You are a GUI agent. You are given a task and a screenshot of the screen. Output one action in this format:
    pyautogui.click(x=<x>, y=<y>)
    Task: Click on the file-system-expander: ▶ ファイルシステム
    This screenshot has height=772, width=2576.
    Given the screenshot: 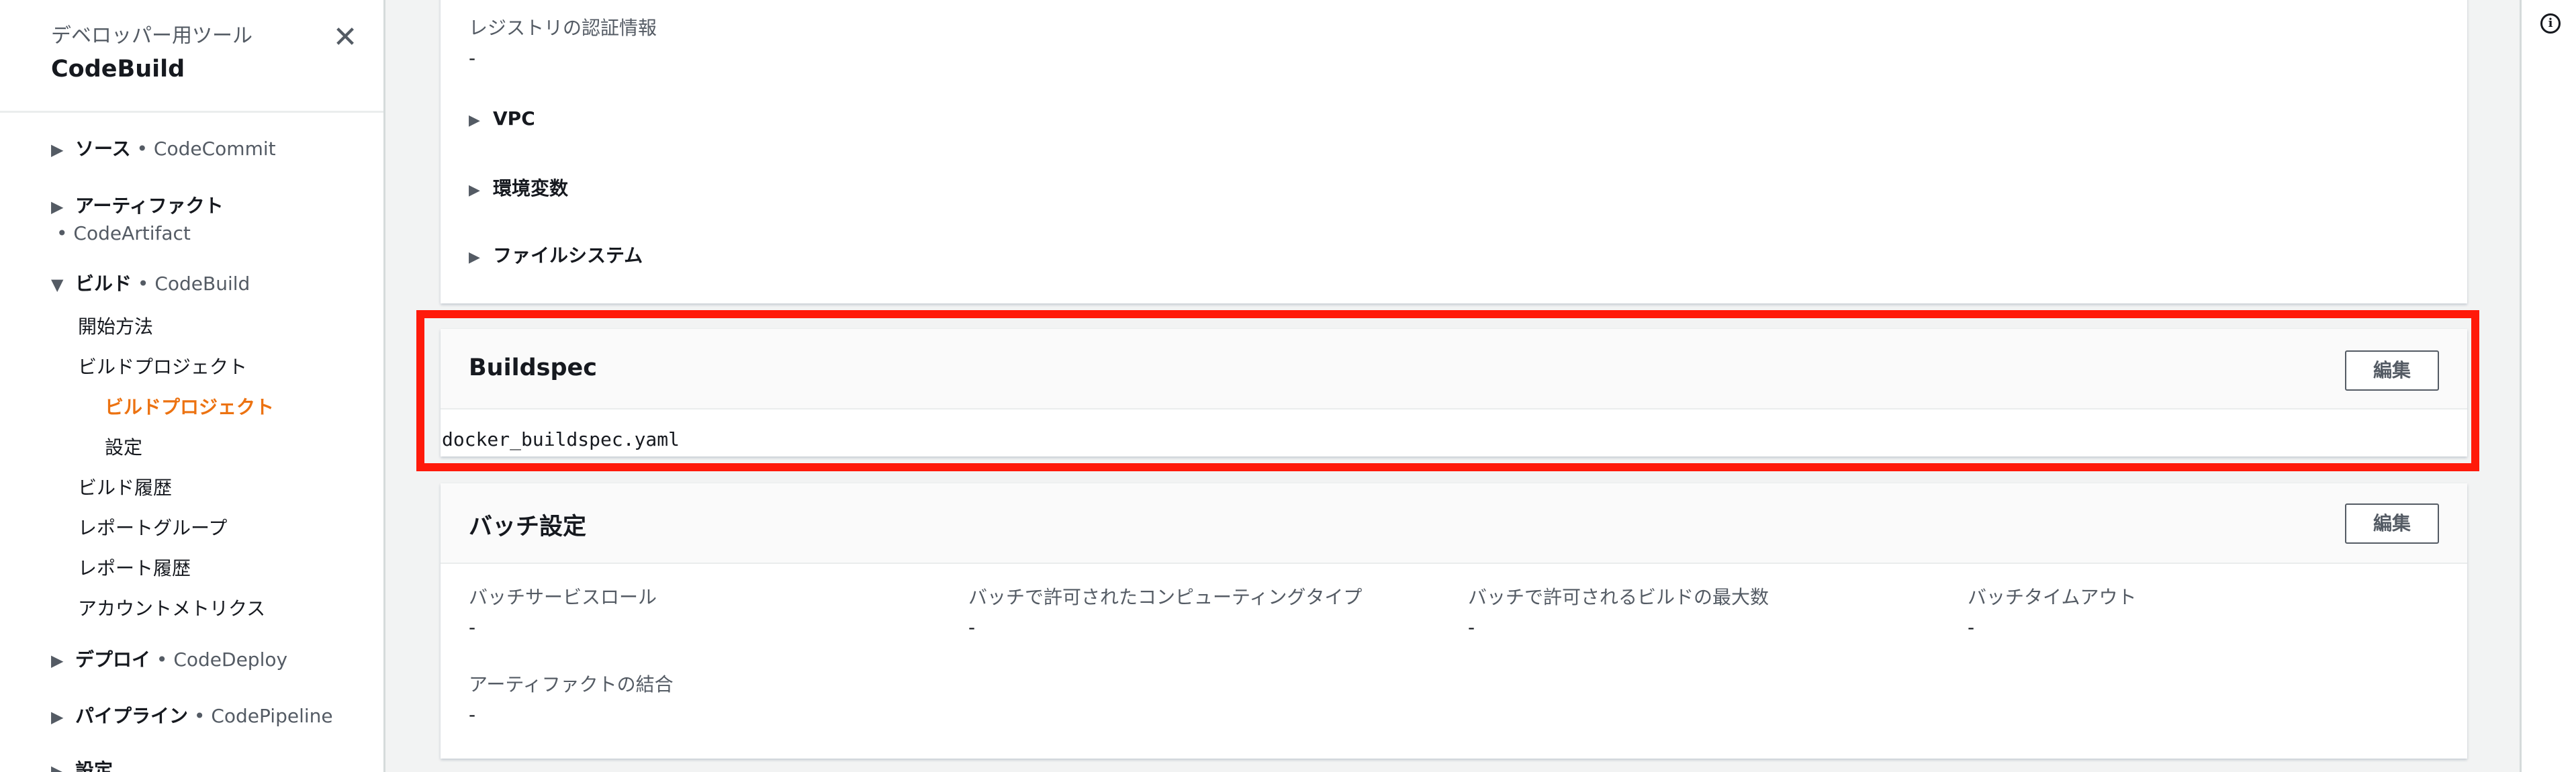 What is the action you would take?
    pyautogui.click(x=556, y=254)
    